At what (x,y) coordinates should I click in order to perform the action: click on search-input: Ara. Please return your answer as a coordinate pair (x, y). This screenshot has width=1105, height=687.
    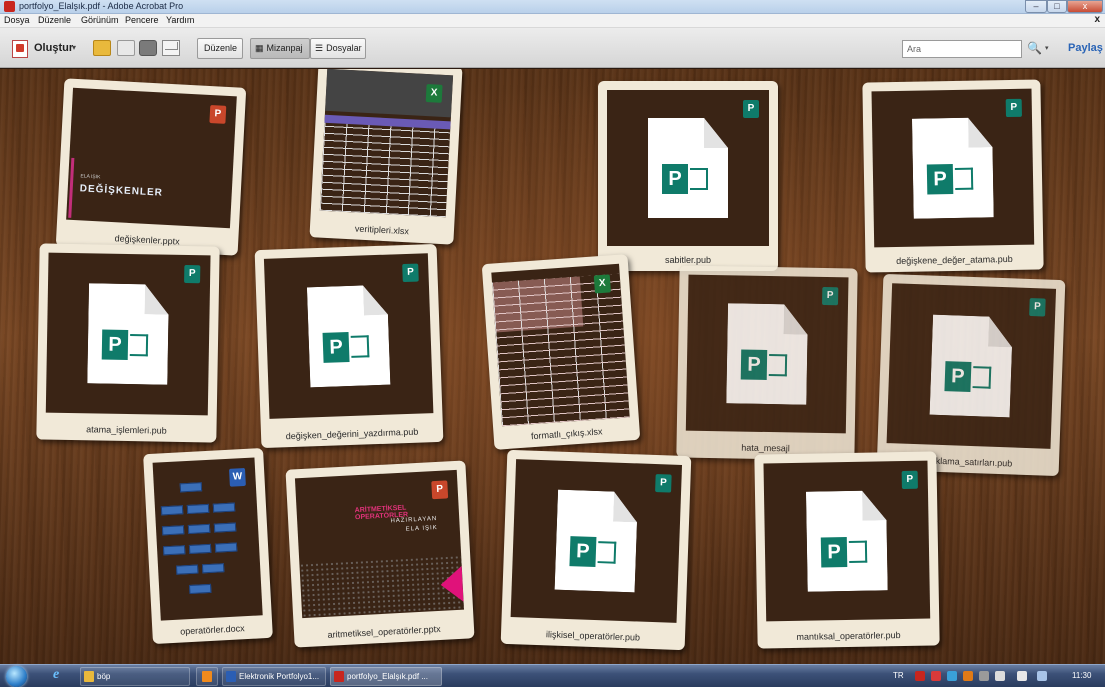
    Looking at the image, I should click on (962, 49).